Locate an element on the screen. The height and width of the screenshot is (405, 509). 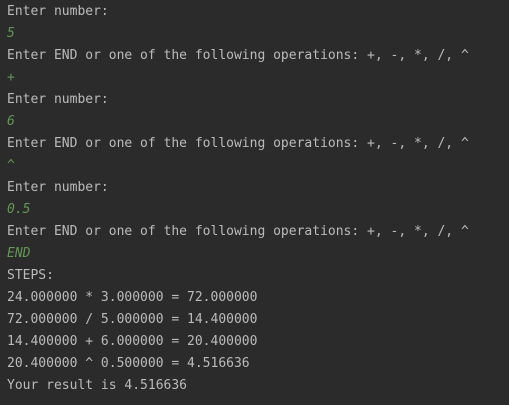
console-input-line: + is located at coordinates (11, 77).